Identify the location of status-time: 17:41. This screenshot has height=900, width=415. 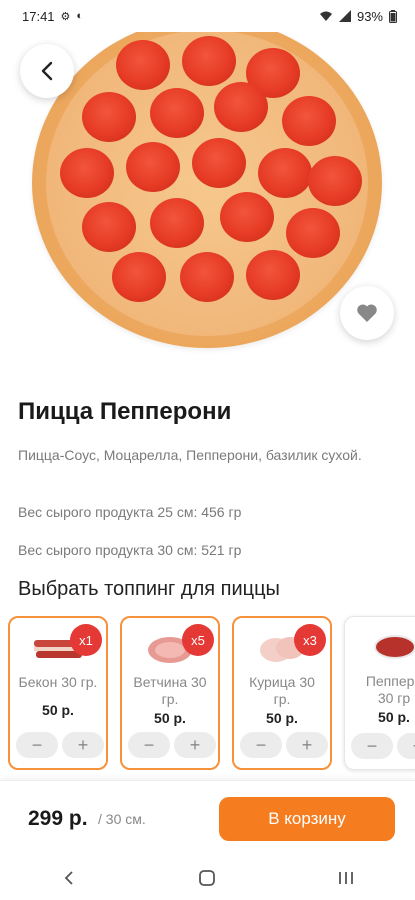
(38, 16).